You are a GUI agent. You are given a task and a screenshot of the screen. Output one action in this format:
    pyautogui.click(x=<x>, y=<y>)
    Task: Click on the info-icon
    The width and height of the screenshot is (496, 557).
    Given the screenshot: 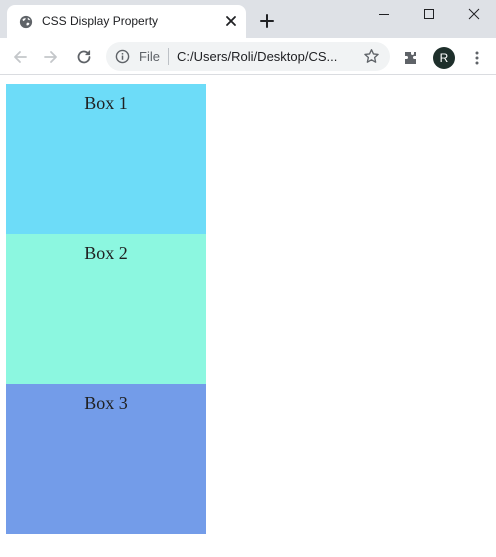 What is the action you would take?
    pyautogui.click(x=122, y=56)
    